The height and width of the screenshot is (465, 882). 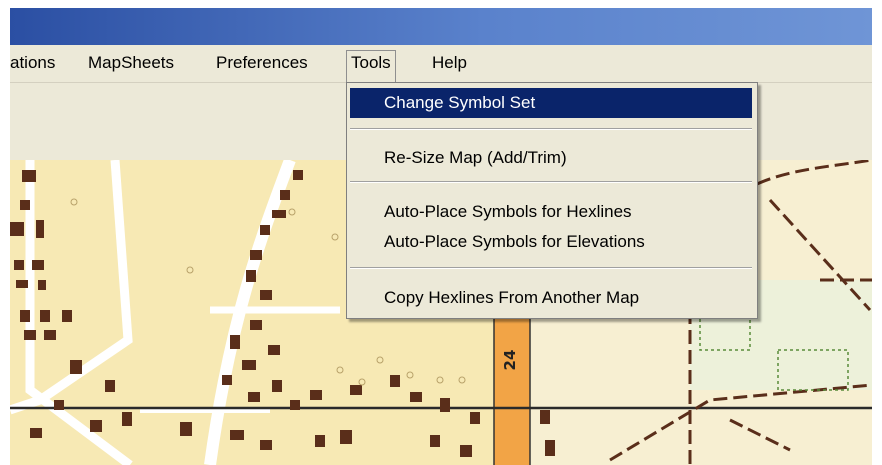 What do you see at coordinates (441, 26) in the screenshot?
I see `title-bar` at bounding box center [441, 26].